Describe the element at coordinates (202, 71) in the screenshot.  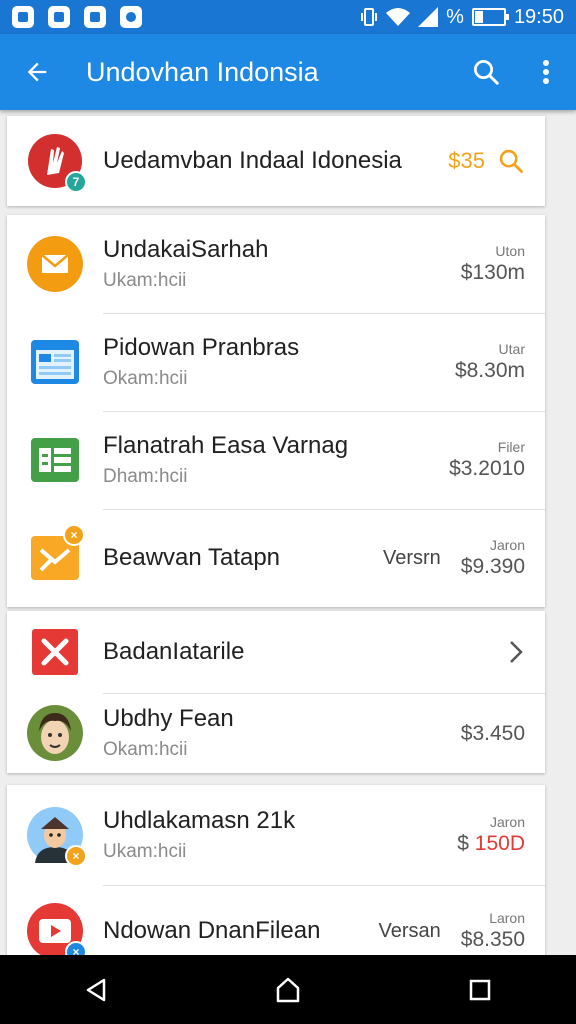
I see `page-title: Undovhan Indonsia` at that location.